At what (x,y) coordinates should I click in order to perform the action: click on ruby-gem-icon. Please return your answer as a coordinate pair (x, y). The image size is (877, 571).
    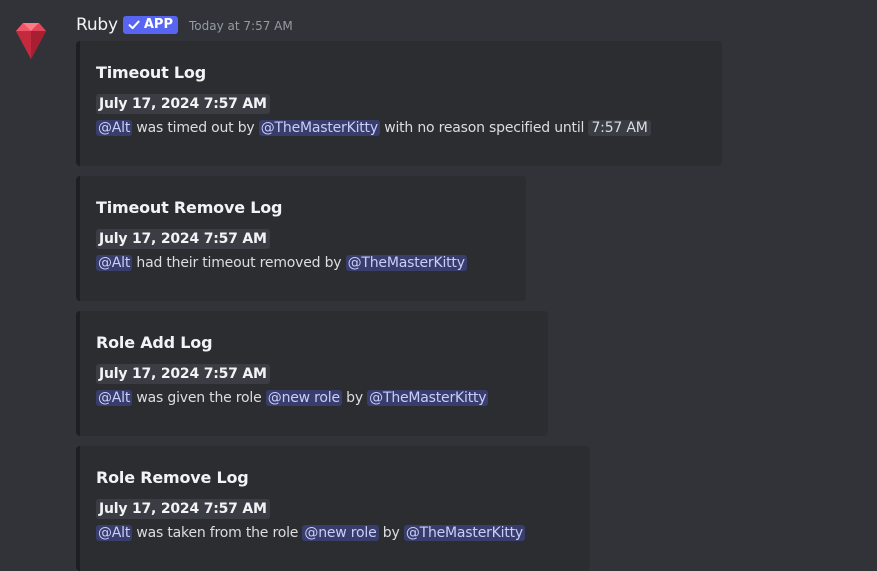
    Looking at the image, I should click on (31, 41).